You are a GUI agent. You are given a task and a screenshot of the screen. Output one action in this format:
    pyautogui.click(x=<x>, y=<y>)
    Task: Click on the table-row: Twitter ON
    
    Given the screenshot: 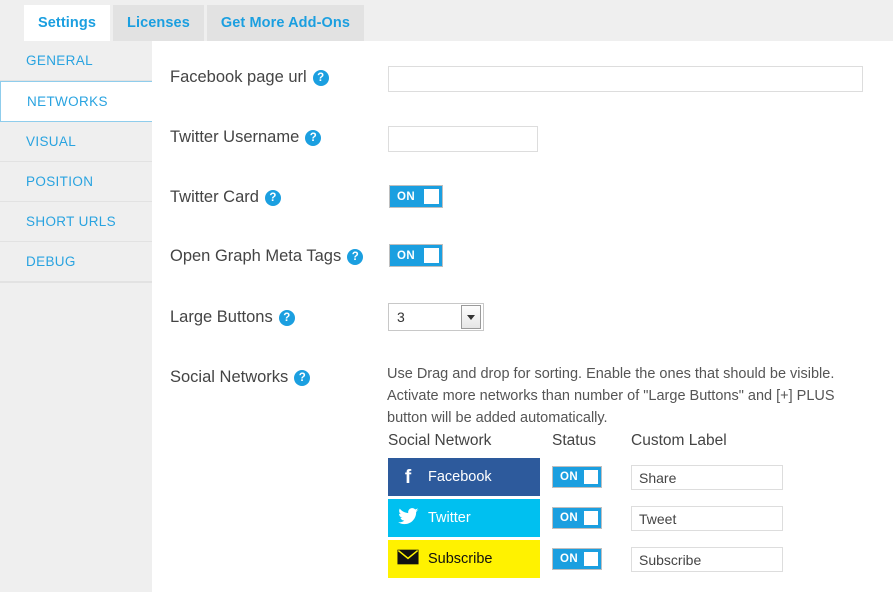 What is the action you would take?
    pyautogui.click(x=522, y=519)
    